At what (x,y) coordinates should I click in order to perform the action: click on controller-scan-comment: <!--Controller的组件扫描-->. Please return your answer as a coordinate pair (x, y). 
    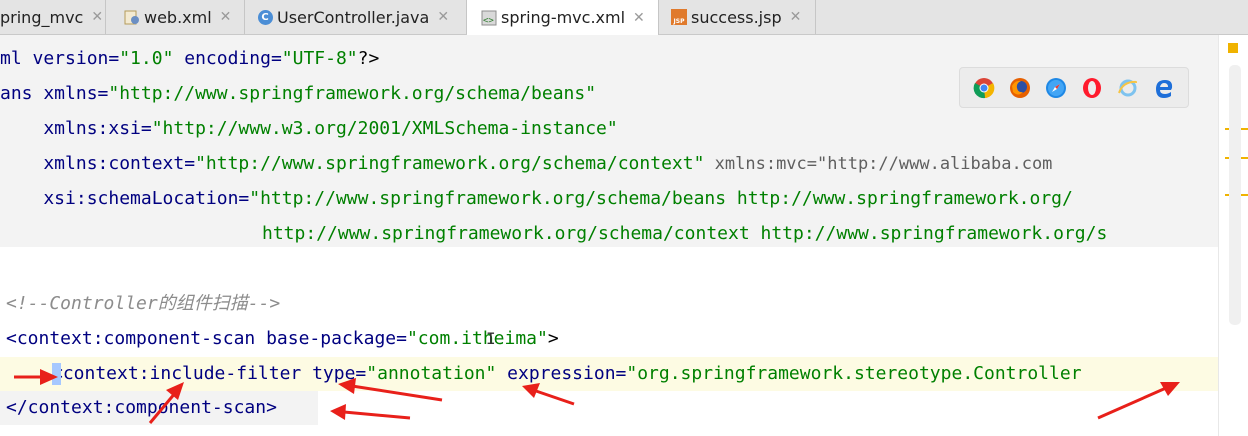
    Looking at the image, I should click on (143, 303).